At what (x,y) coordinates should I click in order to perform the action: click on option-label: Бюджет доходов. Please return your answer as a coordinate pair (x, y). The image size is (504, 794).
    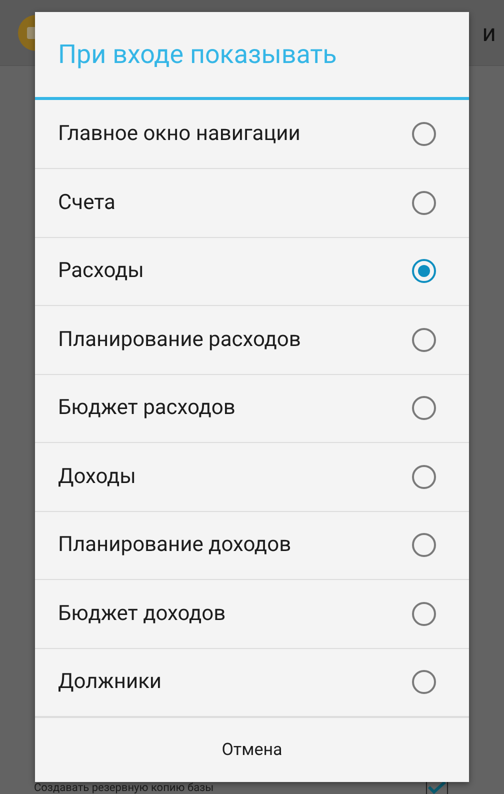
    Looking at the image, I should click on (142, 614).